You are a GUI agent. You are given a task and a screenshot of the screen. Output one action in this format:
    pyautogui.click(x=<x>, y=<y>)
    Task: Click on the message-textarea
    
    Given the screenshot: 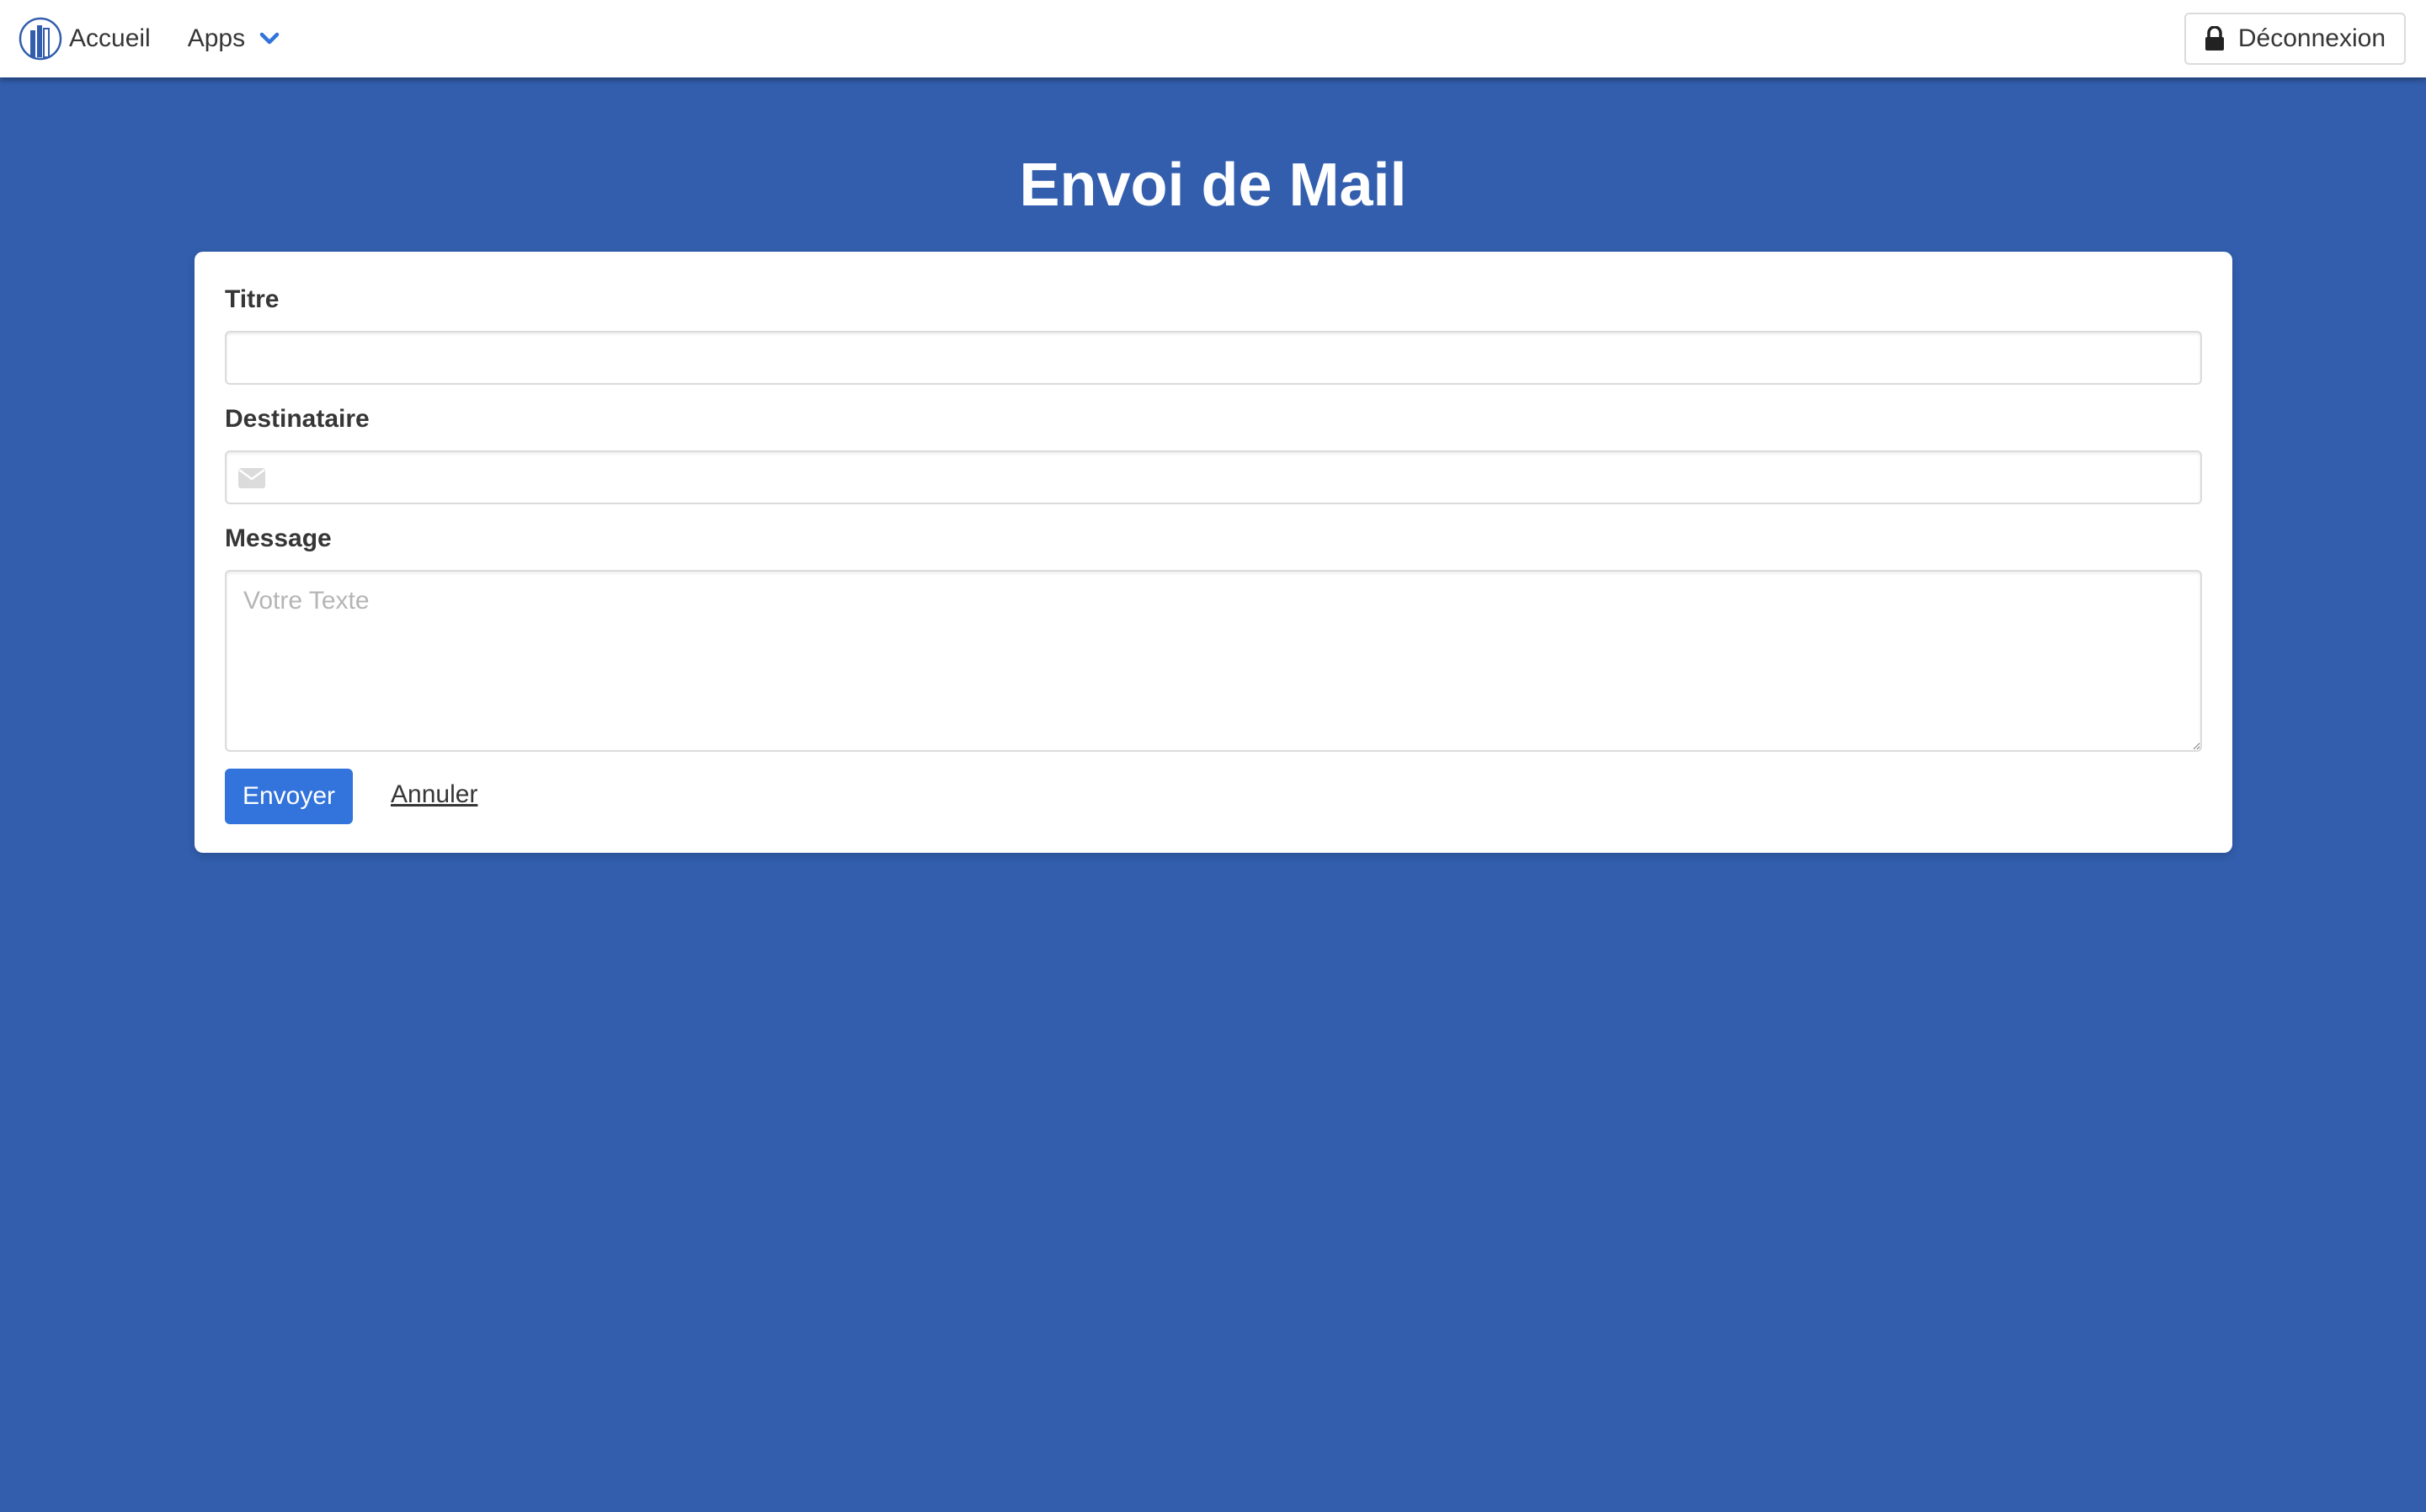 What is the action you would take?
    pyautogui.click(x=1213, y=661)
    